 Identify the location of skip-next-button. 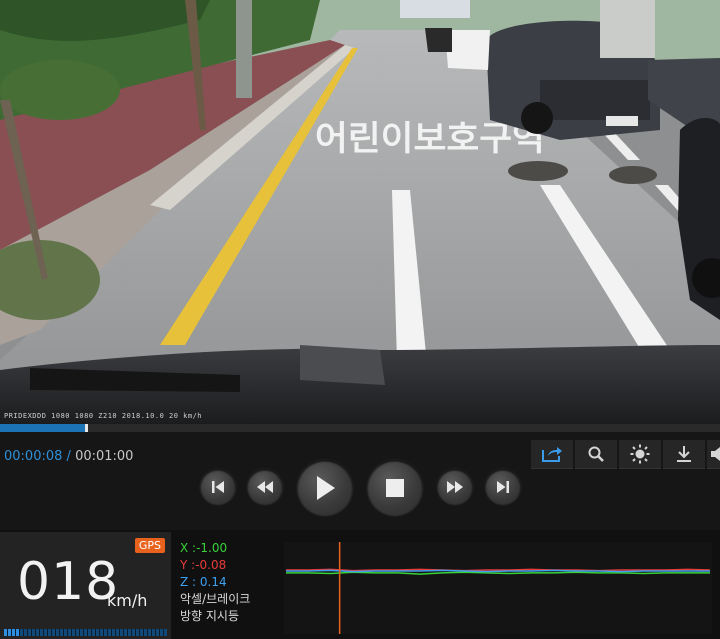
(503, 487).